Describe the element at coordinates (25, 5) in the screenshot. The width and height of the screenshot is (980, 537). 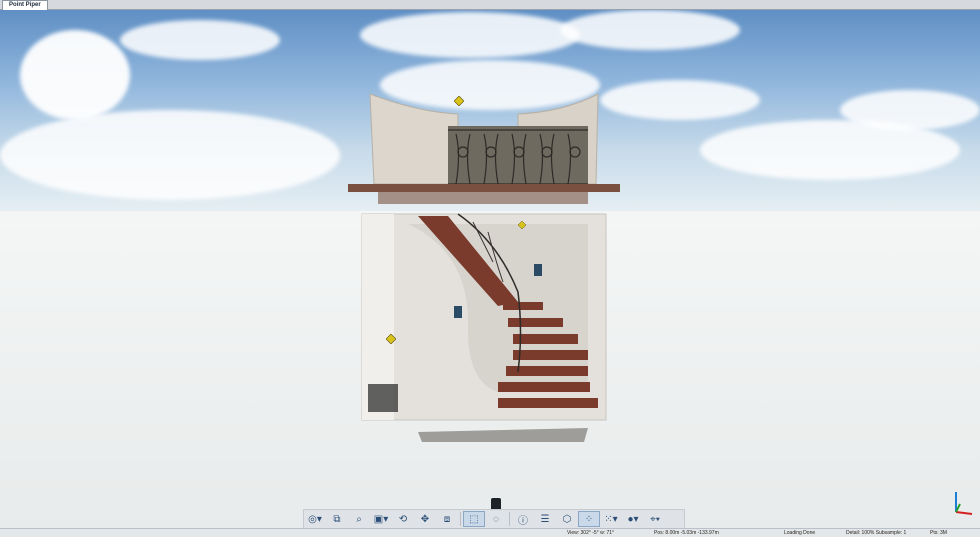
I see `tab-point-piper: Point Piper` at that location.